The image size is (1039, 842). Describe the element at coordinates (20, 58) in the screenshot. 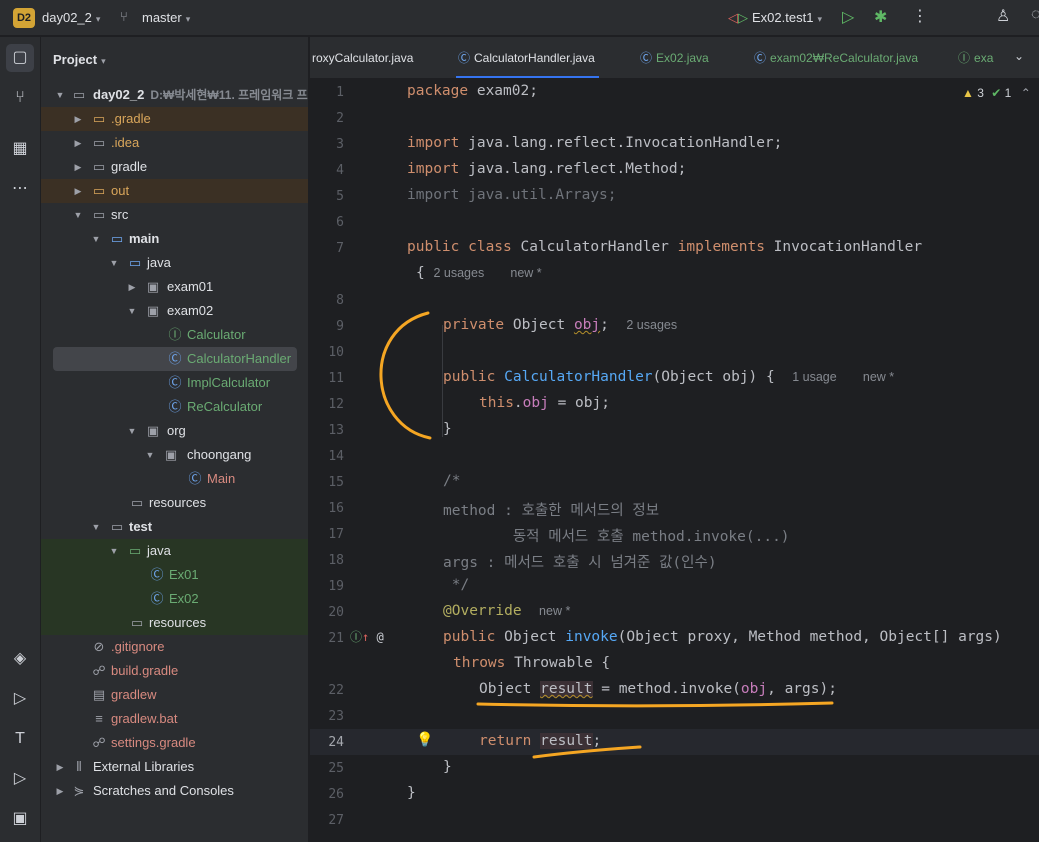

I see `folder-icon: ▢` at that location.